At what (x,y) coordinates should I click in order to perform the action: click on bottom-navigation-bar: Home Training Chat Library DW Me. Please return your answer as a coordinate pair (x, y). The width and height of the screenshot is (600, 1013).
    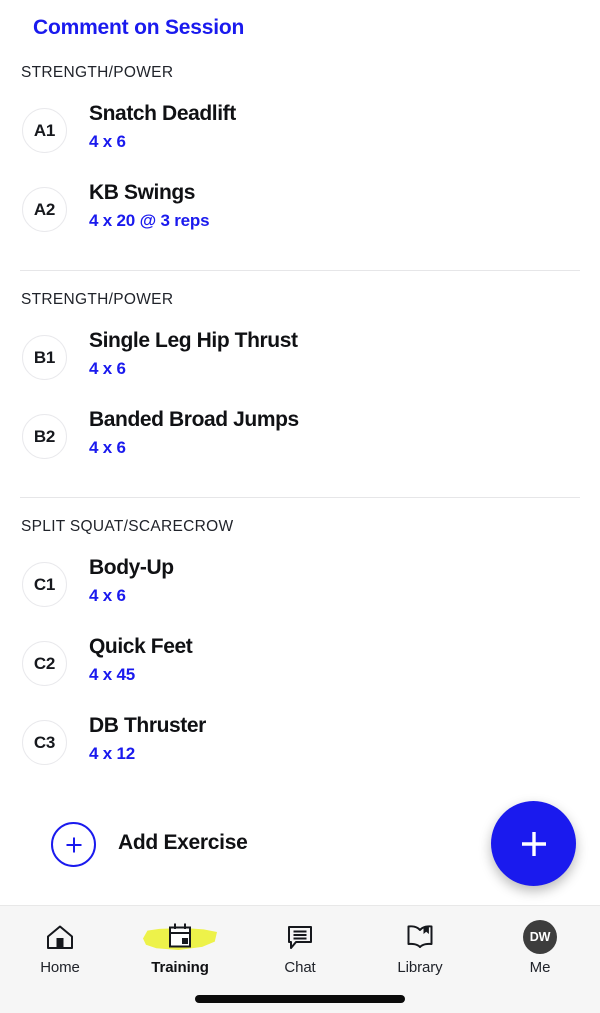
    Looking at the image, I should click on (300, 959).